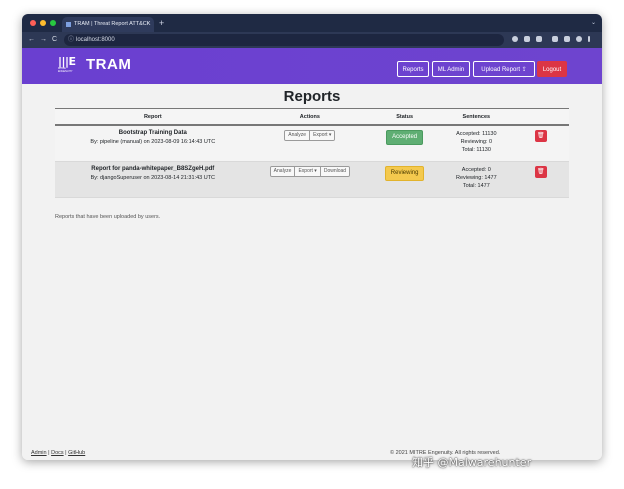  Describe the element at coordinates (413, 69) in the screenshot. I see `reports-button: Reports` at that location.